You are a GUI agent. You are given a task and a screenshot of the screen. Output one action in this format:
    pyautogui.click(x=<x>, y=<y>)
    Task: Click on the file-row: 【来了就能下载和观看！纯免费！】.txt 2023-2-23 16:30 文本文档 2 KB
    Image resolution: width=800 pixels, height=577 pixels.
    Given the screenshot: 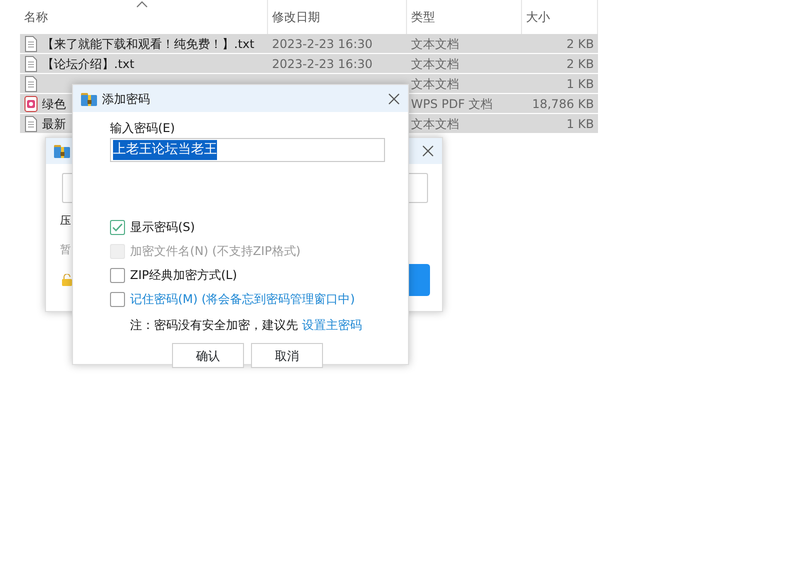 What is the action you would take?
    pyautogui.click(x=309, y=44)
    